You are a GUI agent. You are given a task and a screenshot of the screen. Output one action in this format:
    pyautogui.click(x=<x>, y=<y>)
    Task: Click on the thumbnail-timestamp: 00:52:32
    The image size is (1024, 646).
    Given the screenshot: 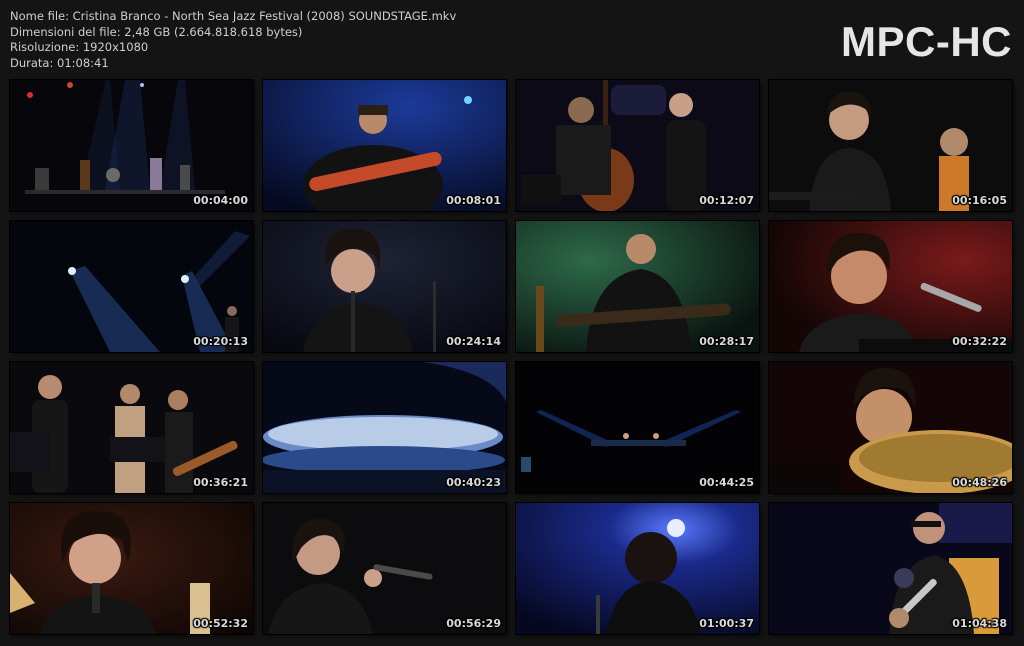 What is the action you would take?
    pyautogui.click(x=220, y=623)
    